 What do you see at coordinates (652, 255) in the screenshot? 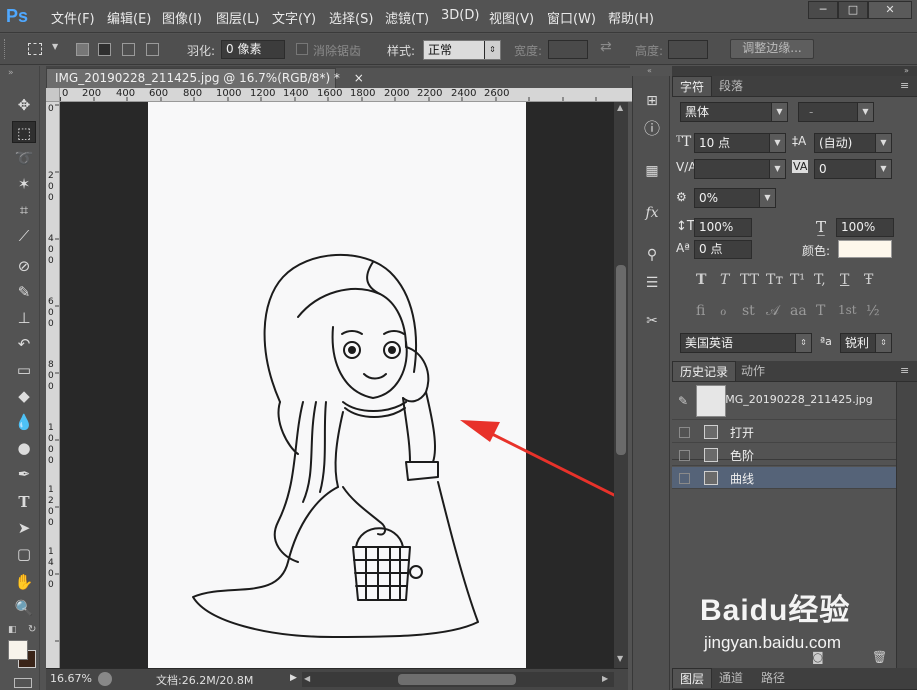
I see `brush-panel-icon: ⚲` at bounding box center [652, 255].